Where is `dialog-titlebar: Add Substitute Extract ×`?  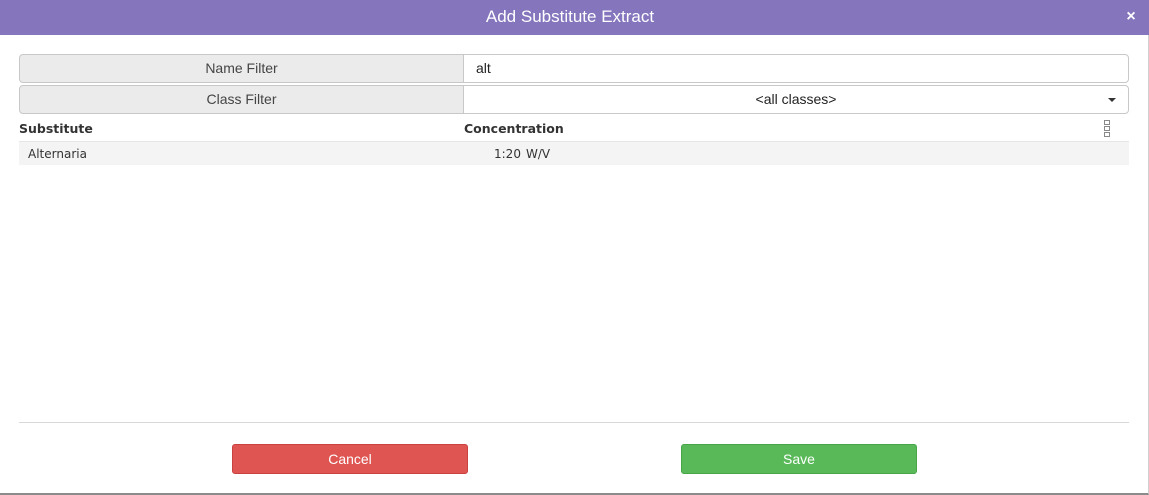
dialog-titlebar: Add Substitute Extract × is located at coordinates (574, 17).